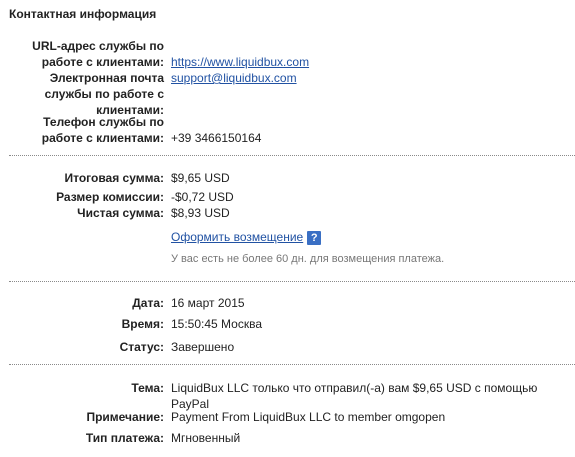  What do you see at coordinates (83, 14) in the screenshot?
I see `section-title: Контактная информация` at bounding box center [83, 14].